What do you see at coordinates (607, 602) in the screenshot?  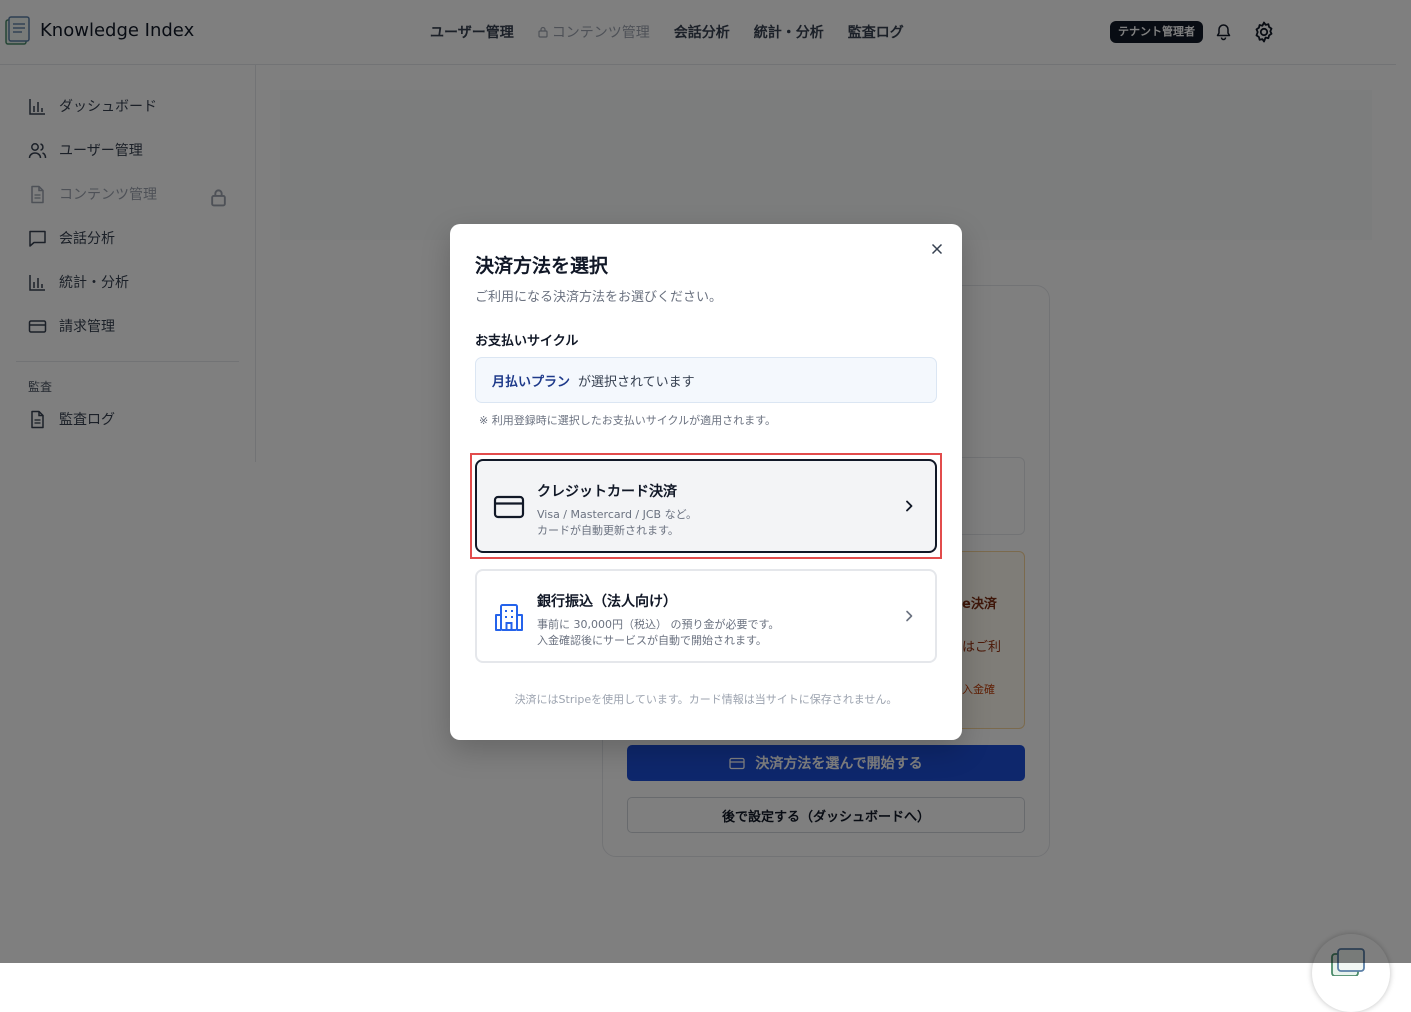 I see `option-title: 銀行振込（法人向け）` at bounding box center [607, 602].